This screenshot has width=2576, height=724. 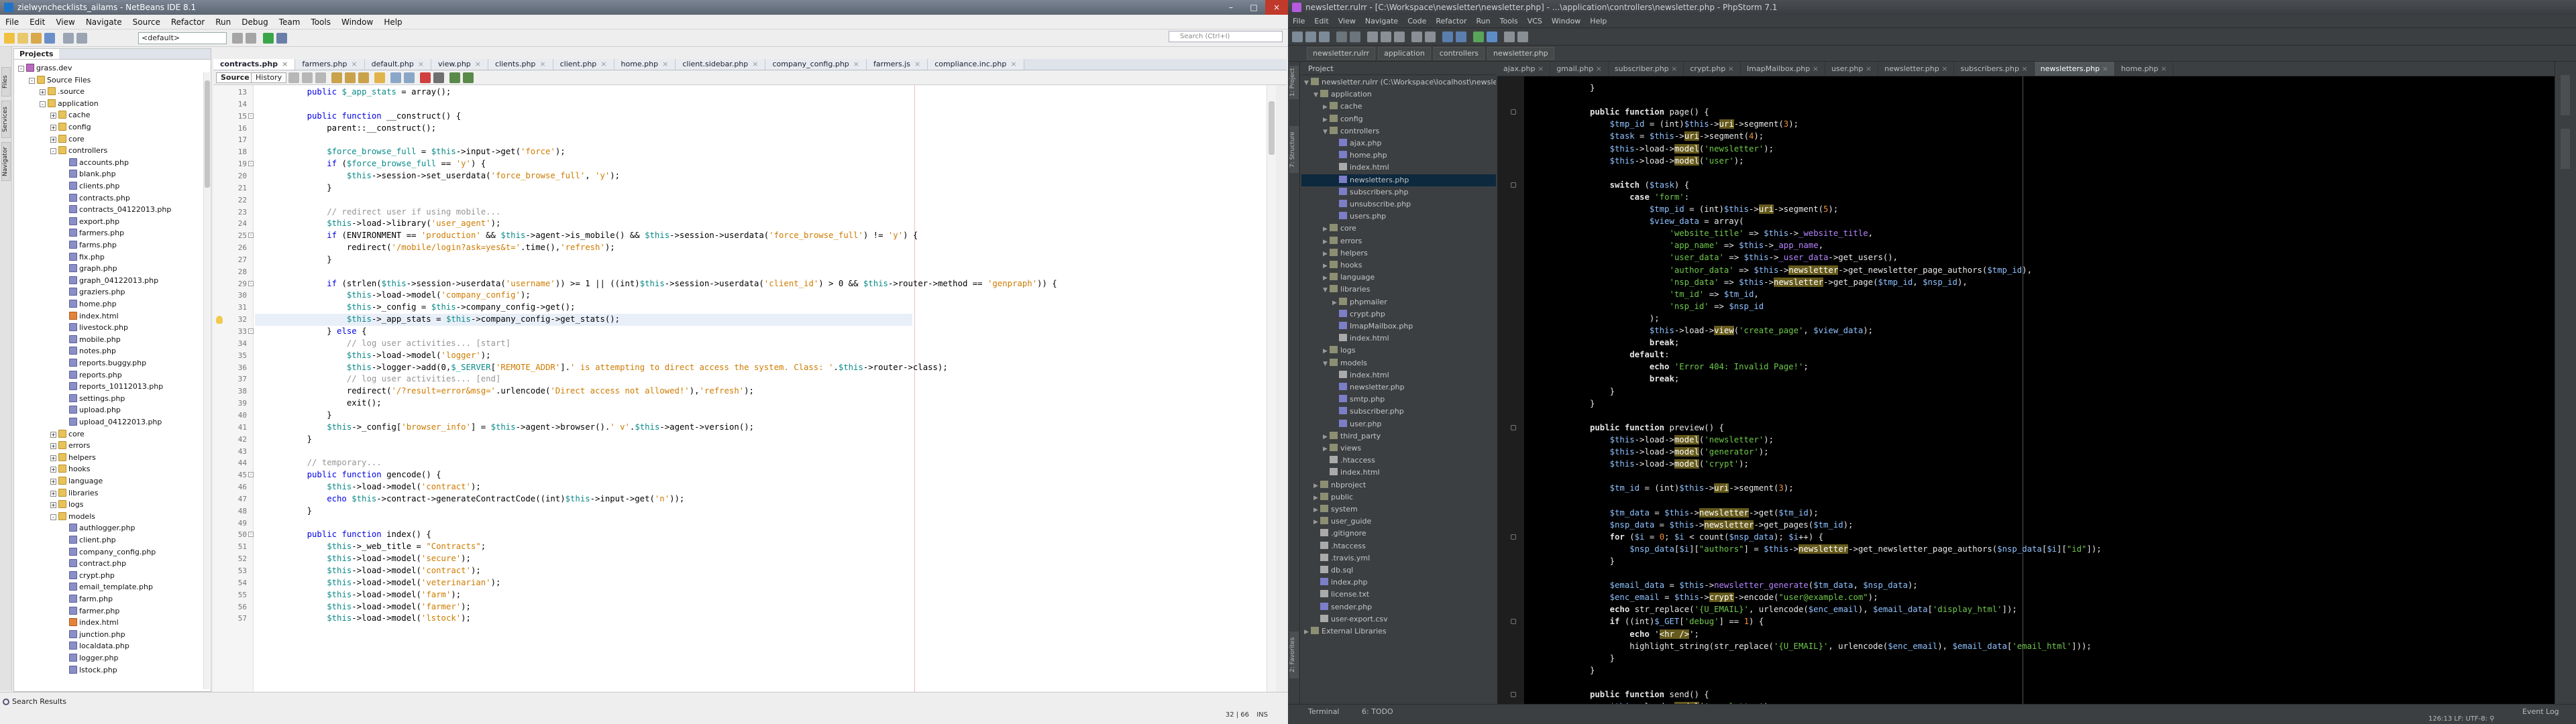 What do you see at coordinates (91, 375) in the screenshot?
I see `tree-file: reports.php` at bounding box center [91, 375].